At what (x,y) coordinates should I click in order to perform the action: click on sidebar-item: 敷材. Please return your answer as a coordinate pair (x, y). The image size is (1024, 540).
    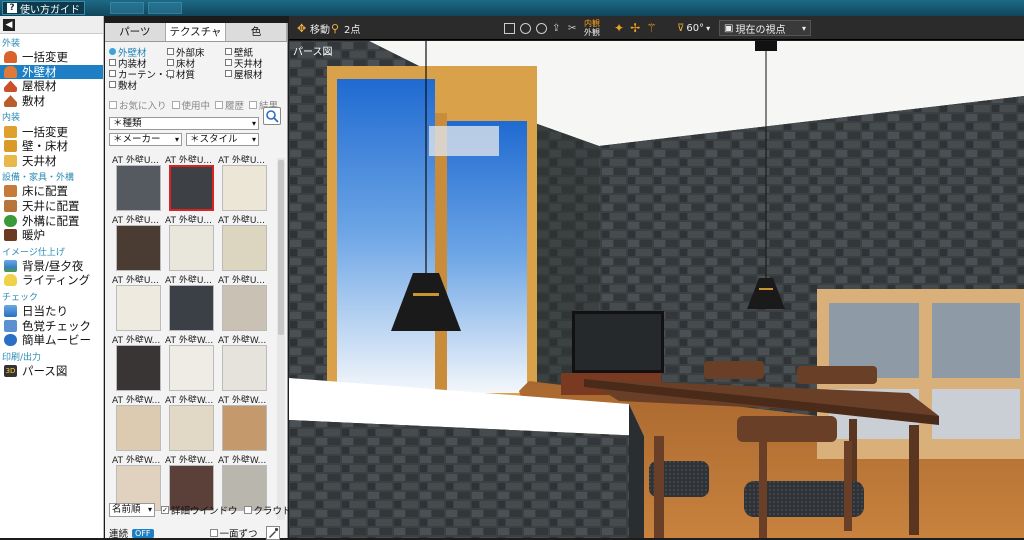
    Looking at the image, I should click on (51, 101).